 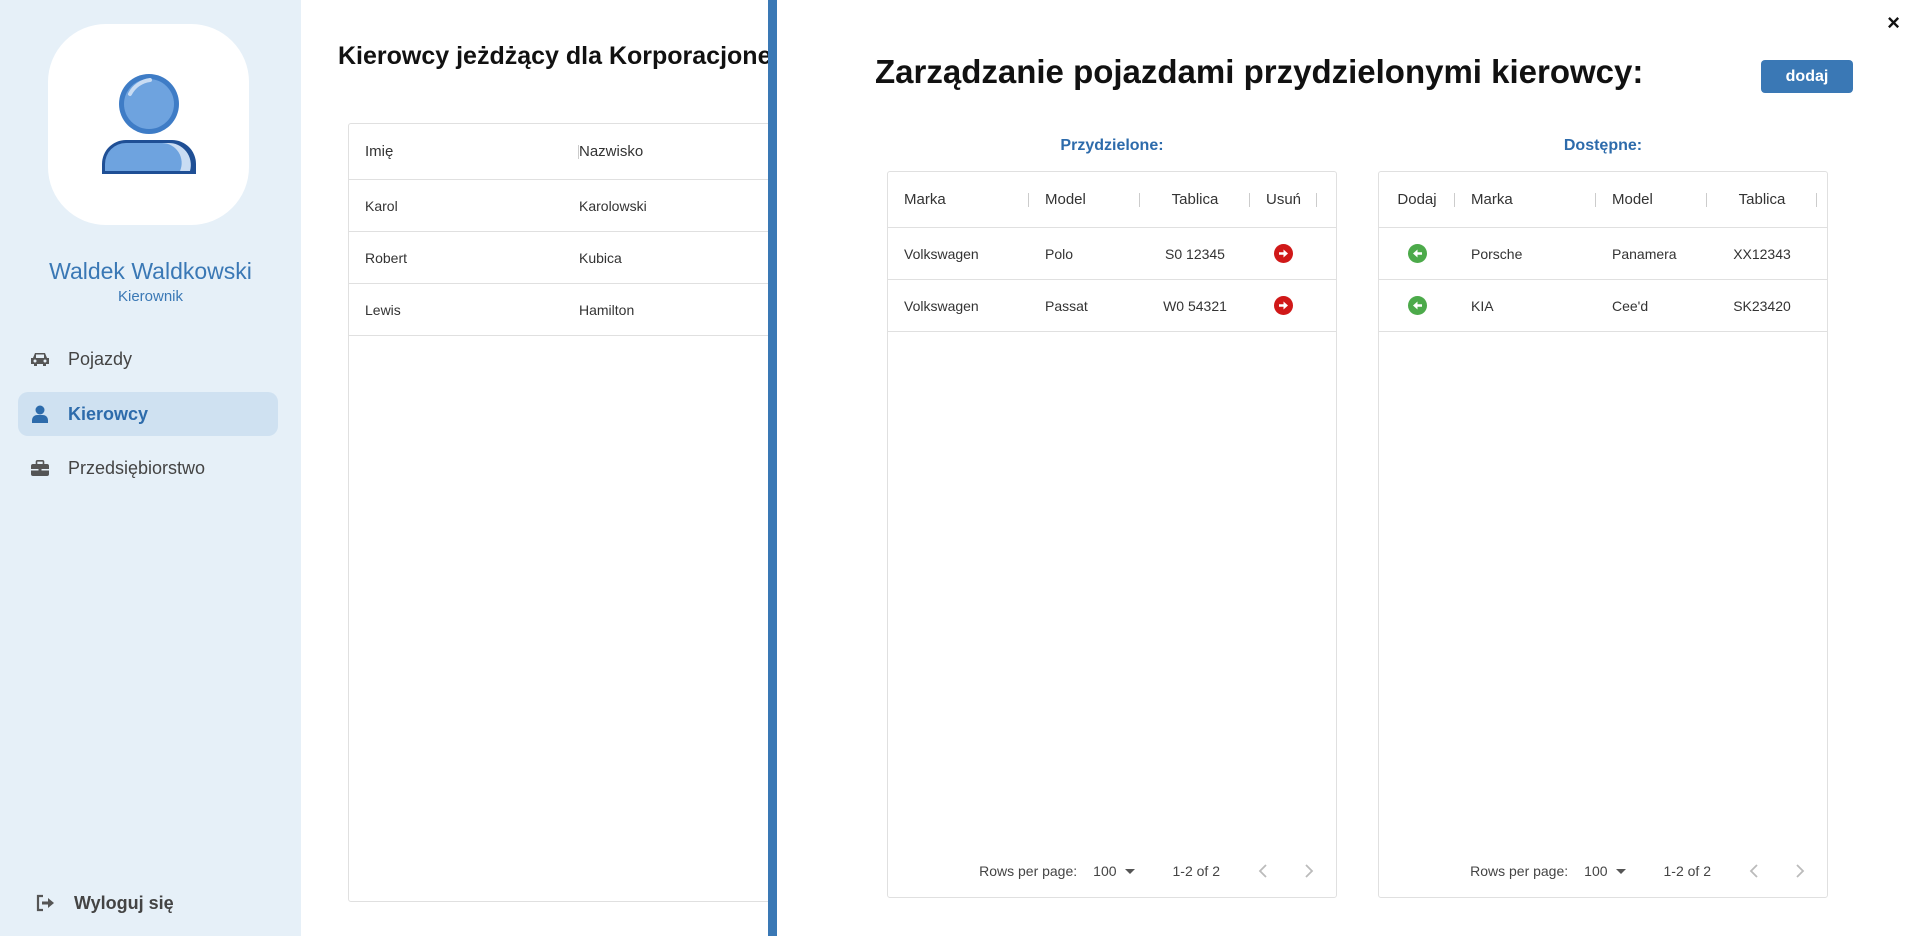 I want to click on sidebar-item-label: Pojazdy, so click(x=100, y=358).